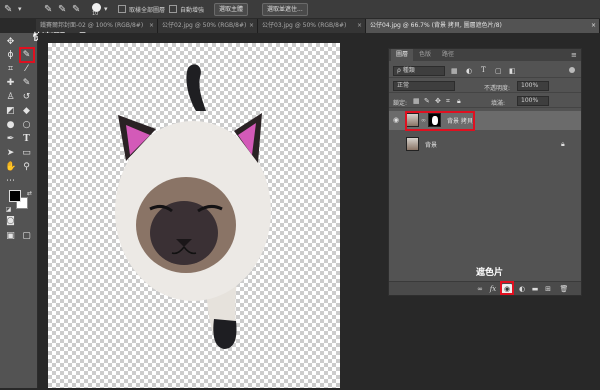  Describe the element at coordinates (574, 55) in the screenshot. I see `panel-menu-icon: ≡` at that location.